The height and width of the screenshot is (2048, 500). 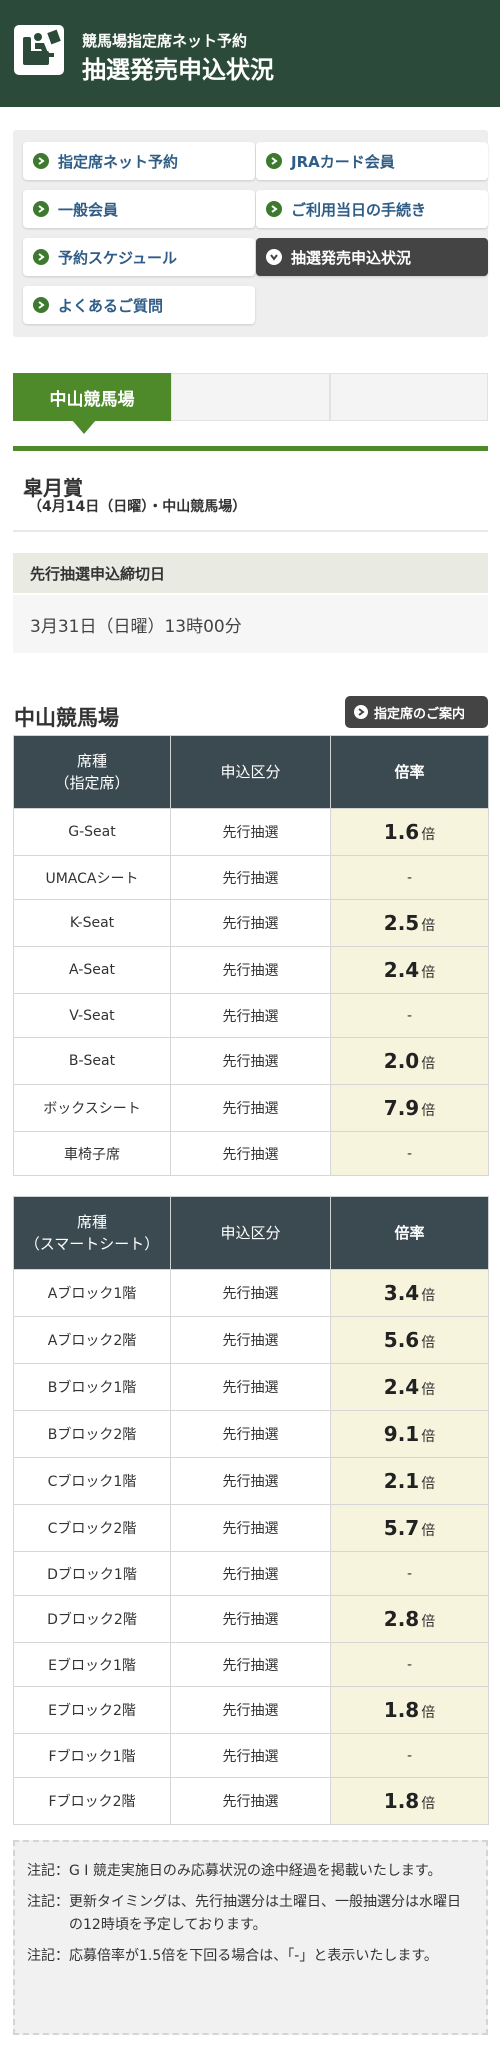 I want to click on seat-type-cell: K-Seat, so click(x=92, y=923).